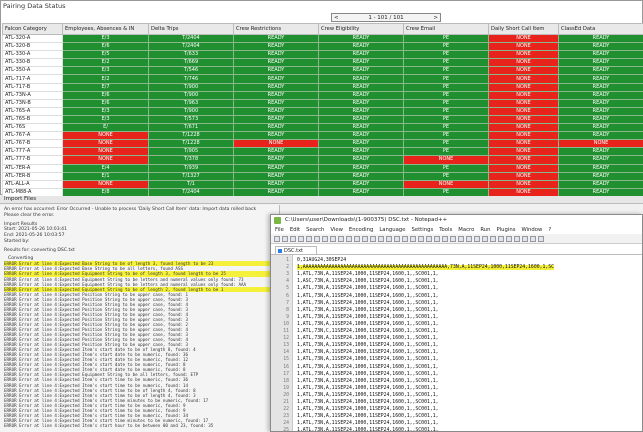 This screenshot has width=643, height=432. Describe the element at coordinates (105, 168) in the screenshot. I see `status-cell: E/4` at that location.